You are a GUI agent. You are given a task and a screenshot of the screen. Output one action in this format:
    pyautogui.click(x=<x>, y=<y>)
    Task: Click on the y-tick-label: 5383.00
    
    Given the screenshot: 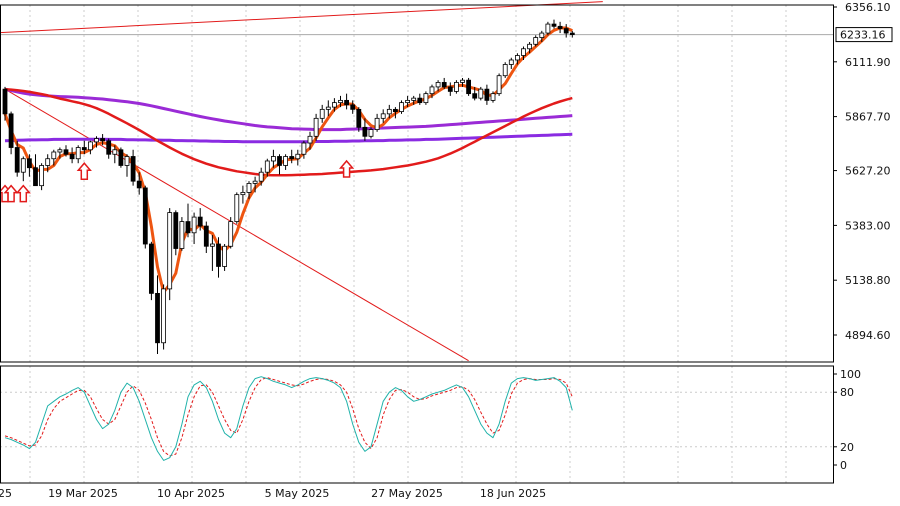 What is the action you would take?
    pyautogui.click(x=868, y=225)
    